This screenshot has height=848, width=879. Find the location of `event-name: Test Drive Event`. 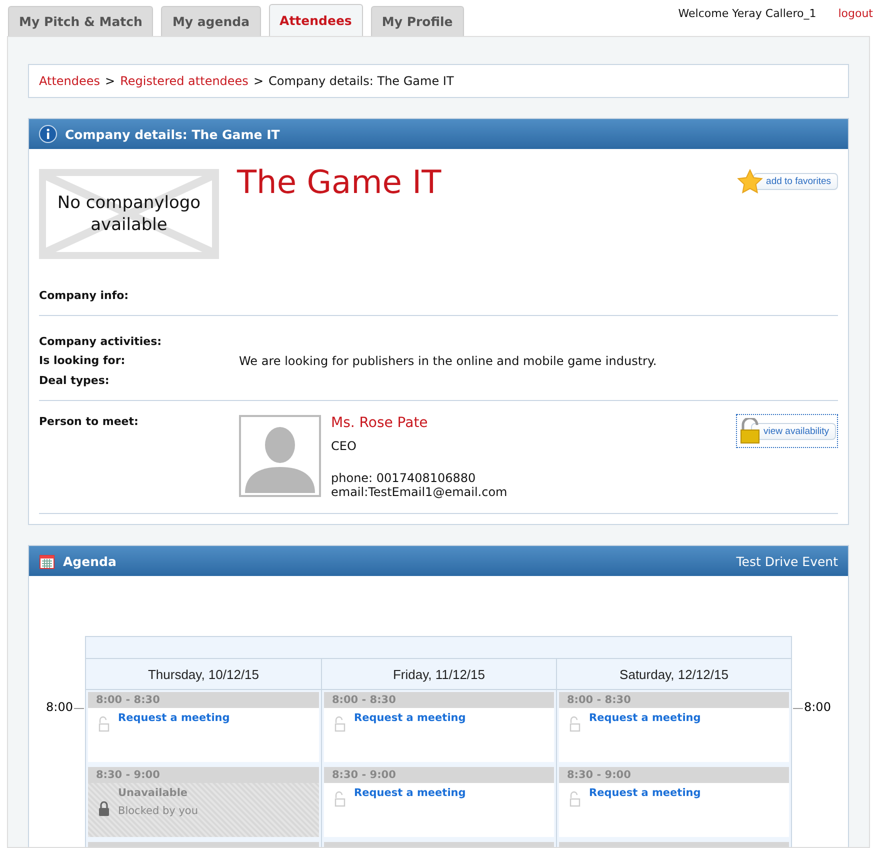

event-name: Test Drive Event is located at coordinates (787, 561).